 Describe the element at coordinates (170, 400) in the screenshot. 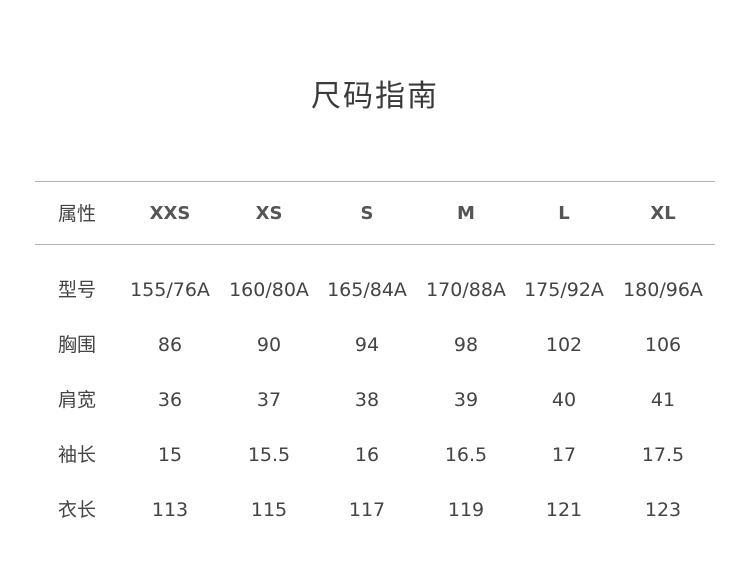

I see `table-cell: 36` at that location.